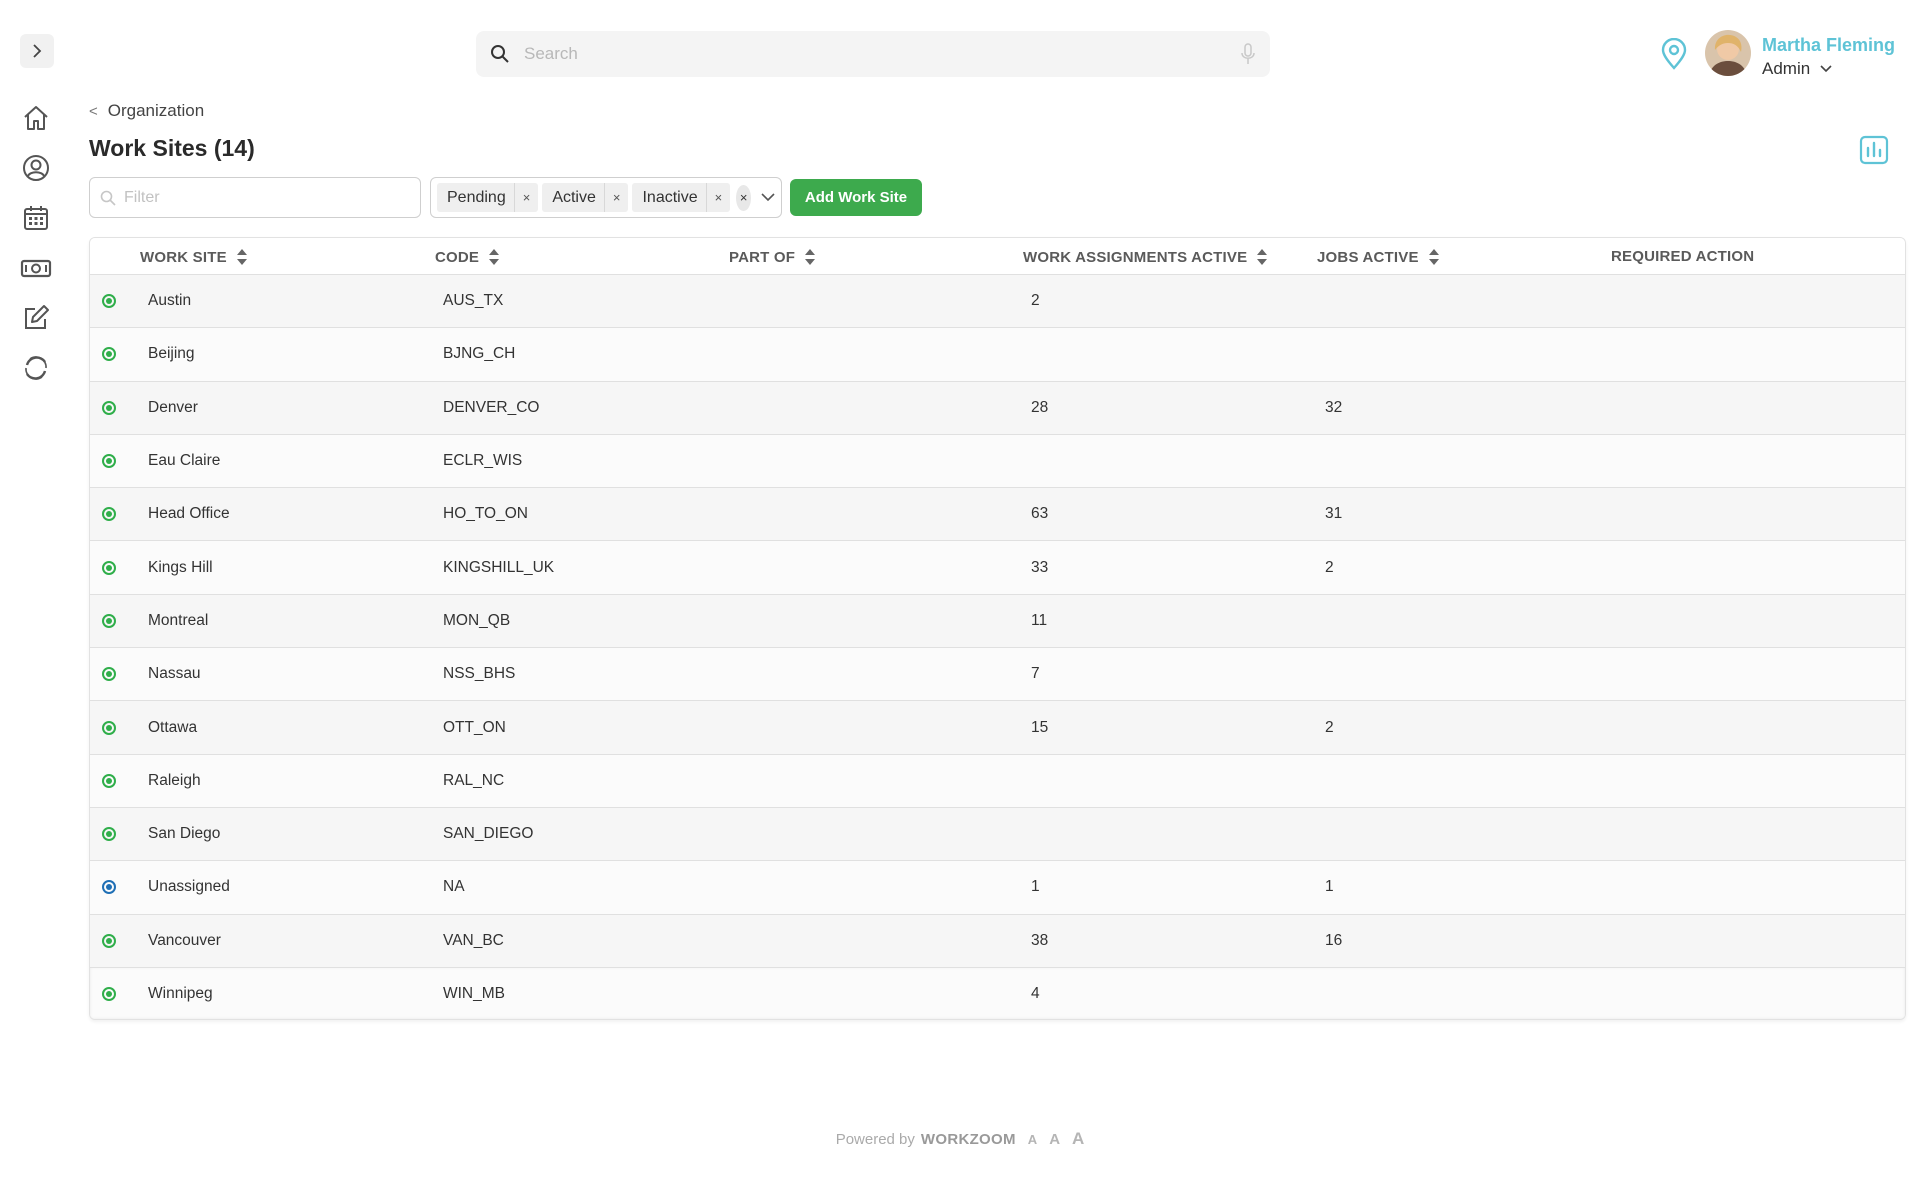 The height and width of the screenshot is (1200, 1920). Describe the element at coordinates (184, 940) in the screenshot. I see `cell-work-site: Vancouver` at that location.